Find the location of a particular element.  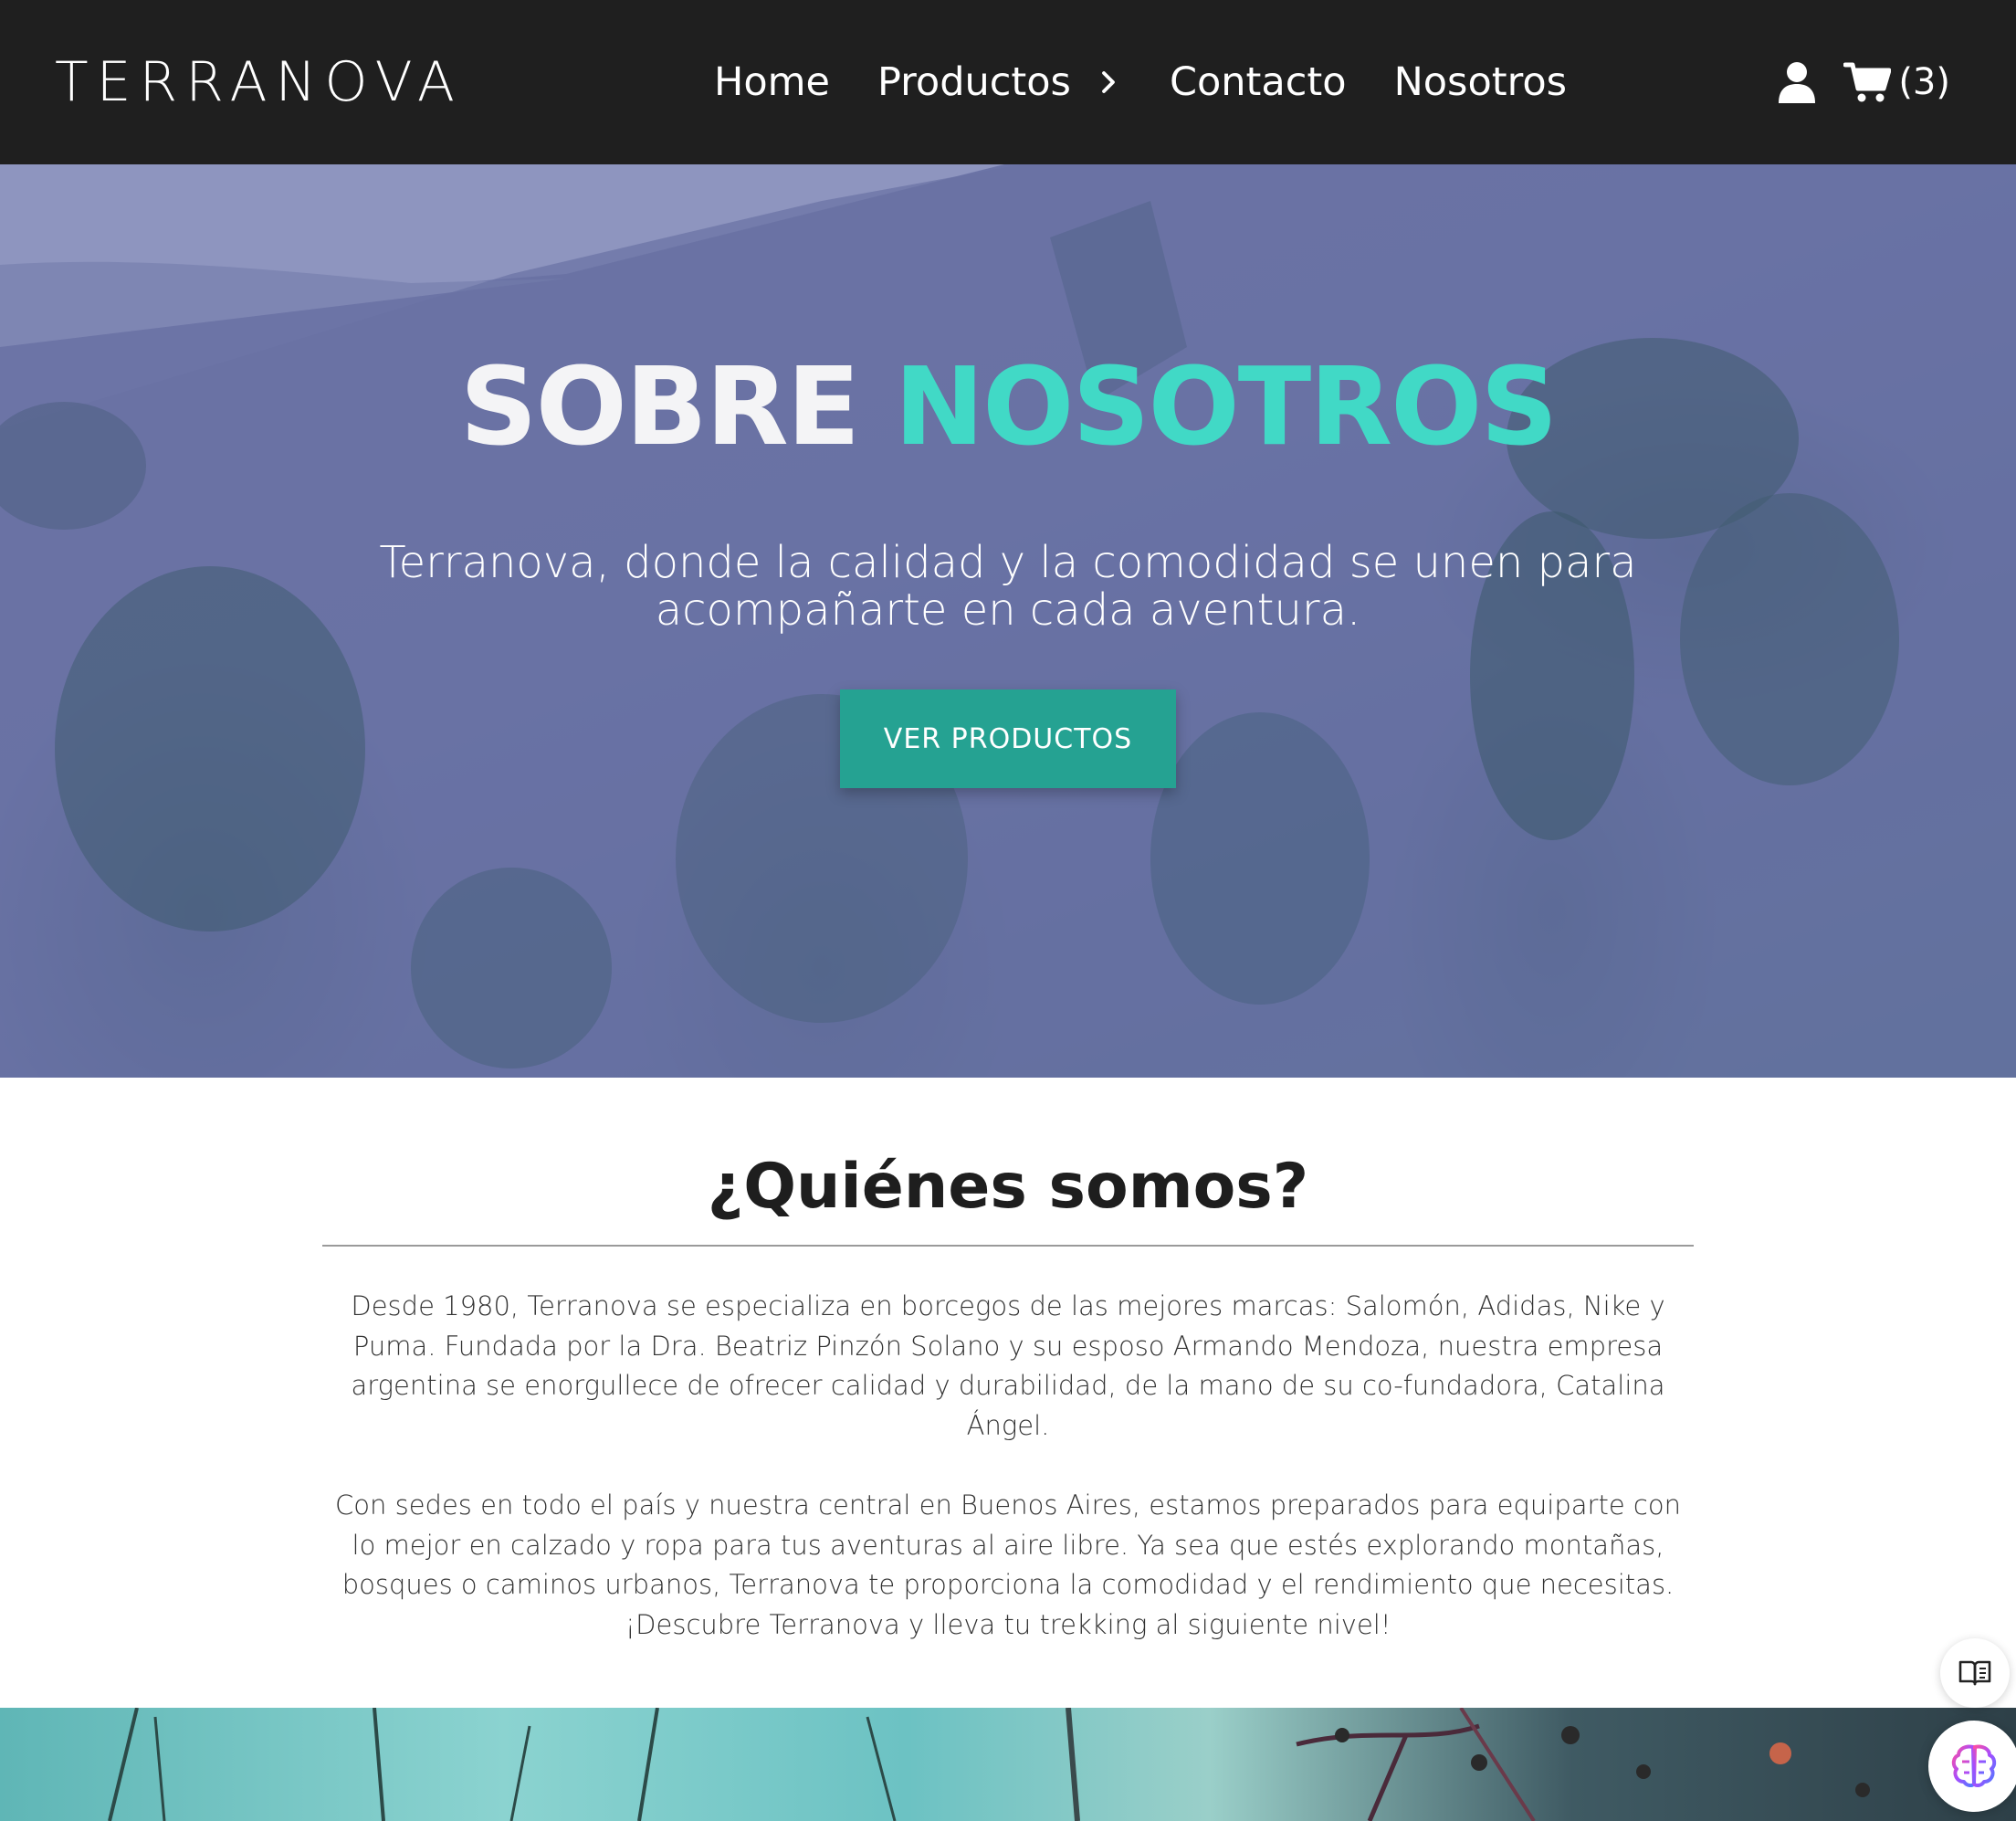

about-divider is located at coordinates (1008, 1246).